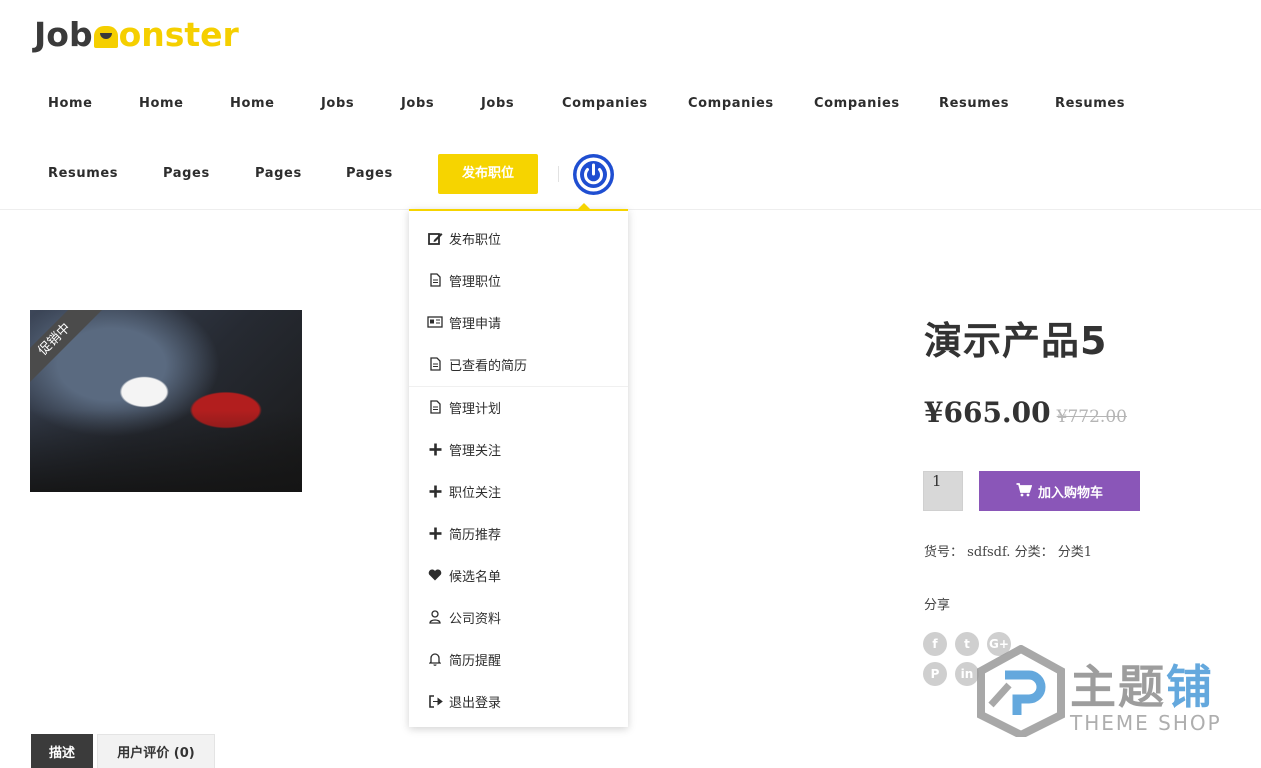 This screenshot has width=1261, height=768. I want to click on sign-out-icon, so click(435, 701).